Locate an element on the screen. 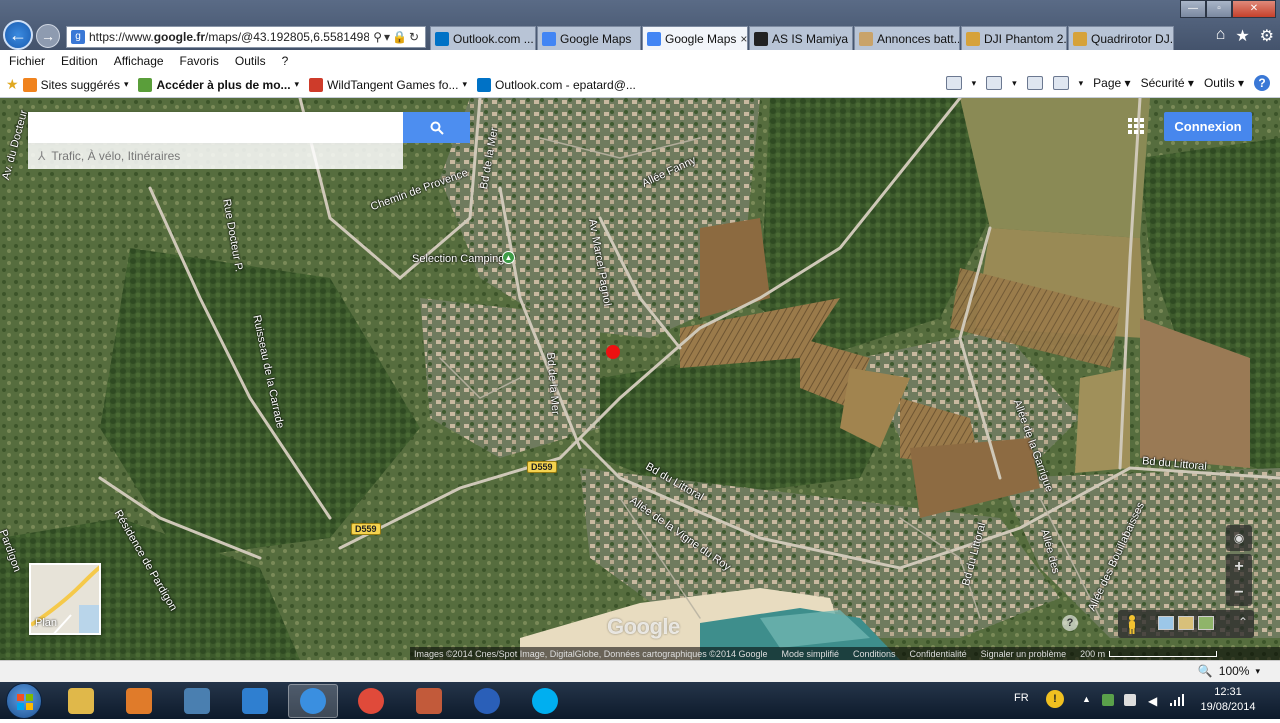  road-badge-d559-west: D559 is located at coordinates (366, 529).